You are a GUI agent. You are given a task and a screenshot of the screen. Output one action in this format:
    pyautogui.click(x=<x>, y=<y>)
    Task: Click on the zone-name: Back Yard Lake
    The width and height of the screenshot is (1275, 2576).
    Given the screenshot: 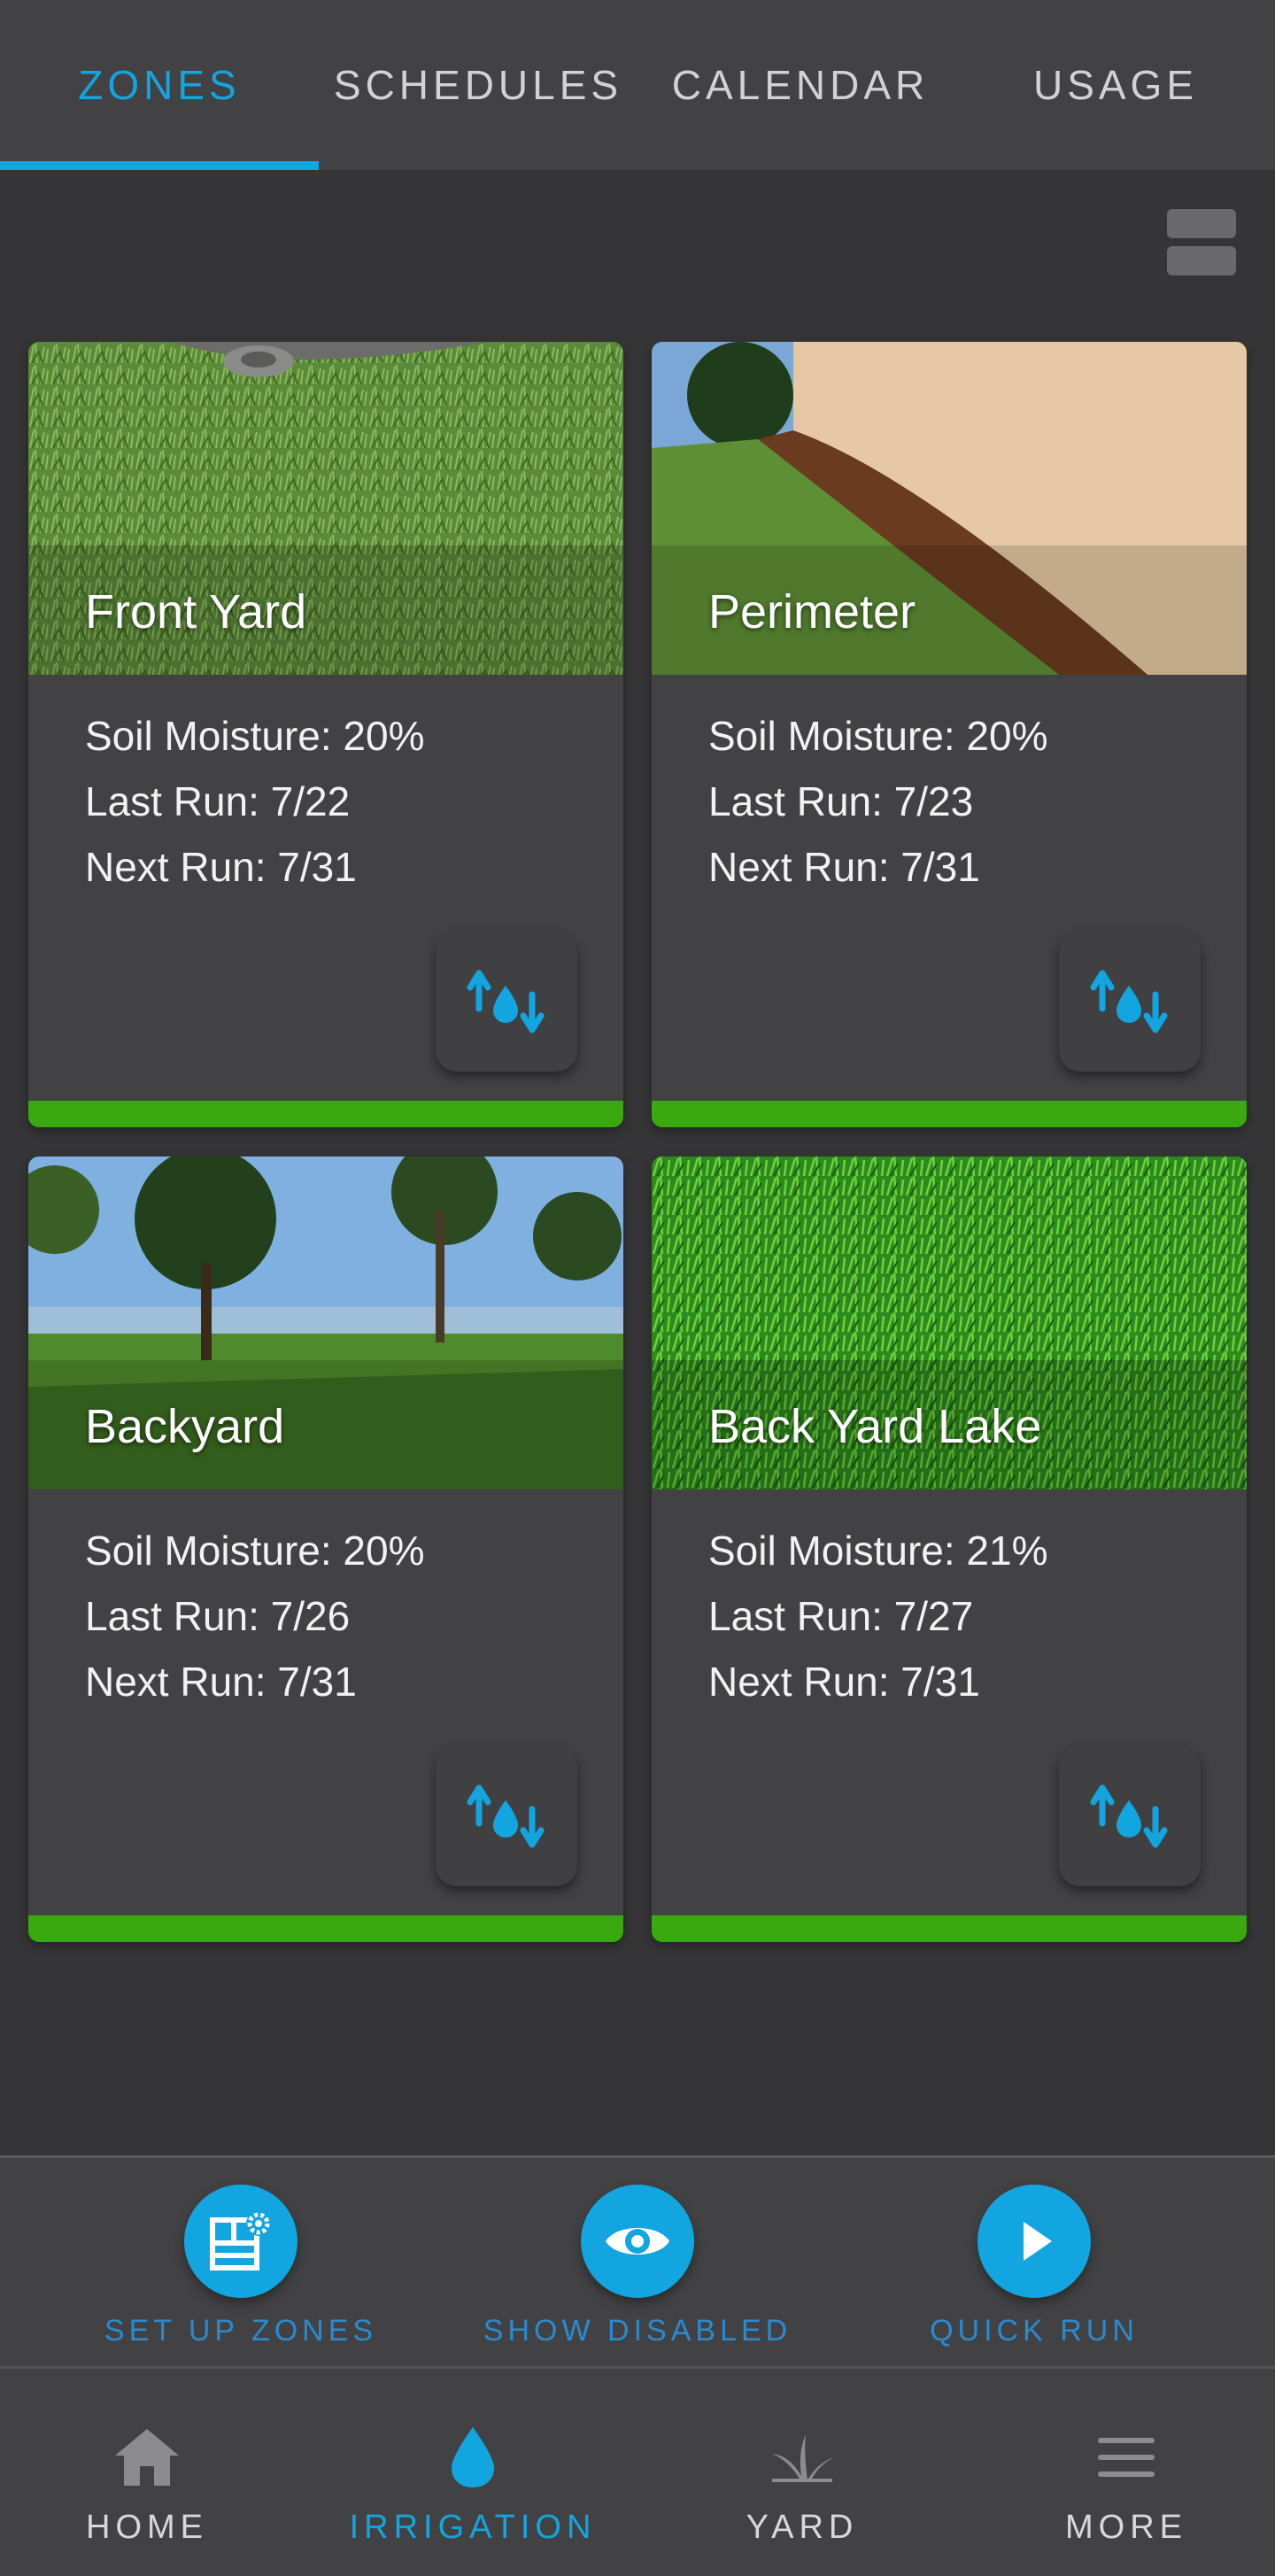 What is the action you would take?
    pyautogui.click(x=875, y=1426)
    